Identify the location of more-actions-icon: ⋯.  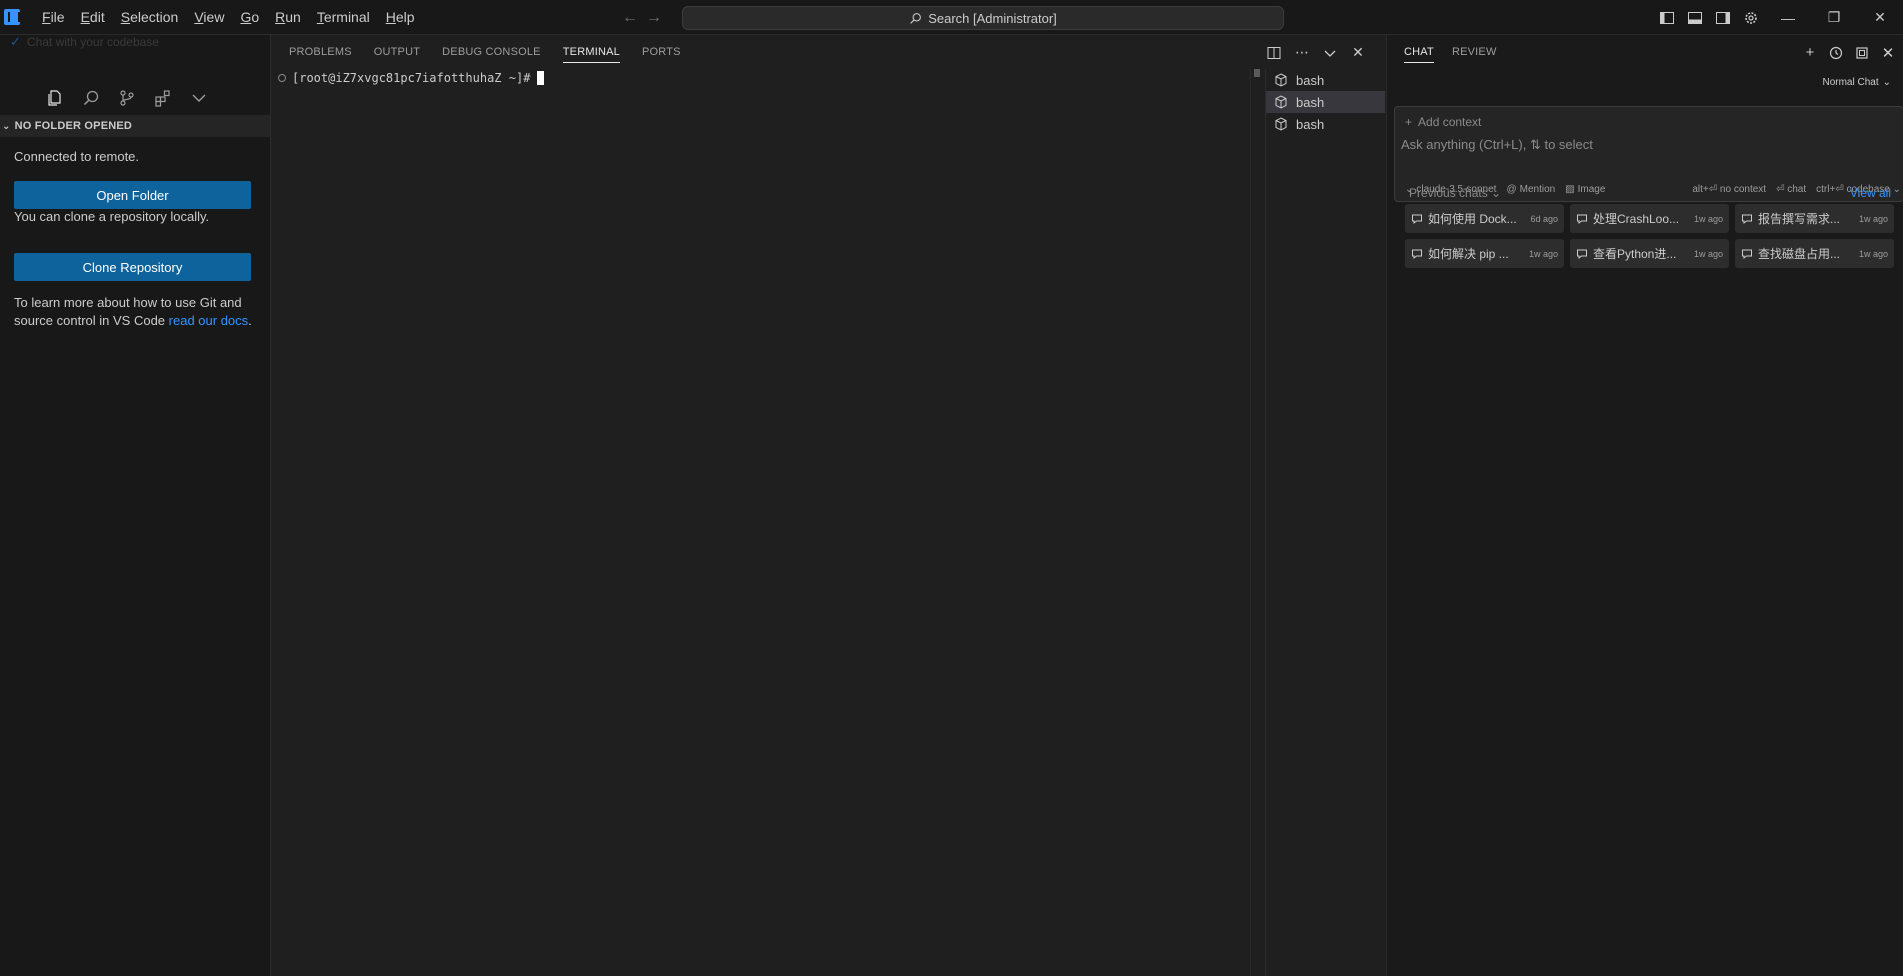
(1302, 53).